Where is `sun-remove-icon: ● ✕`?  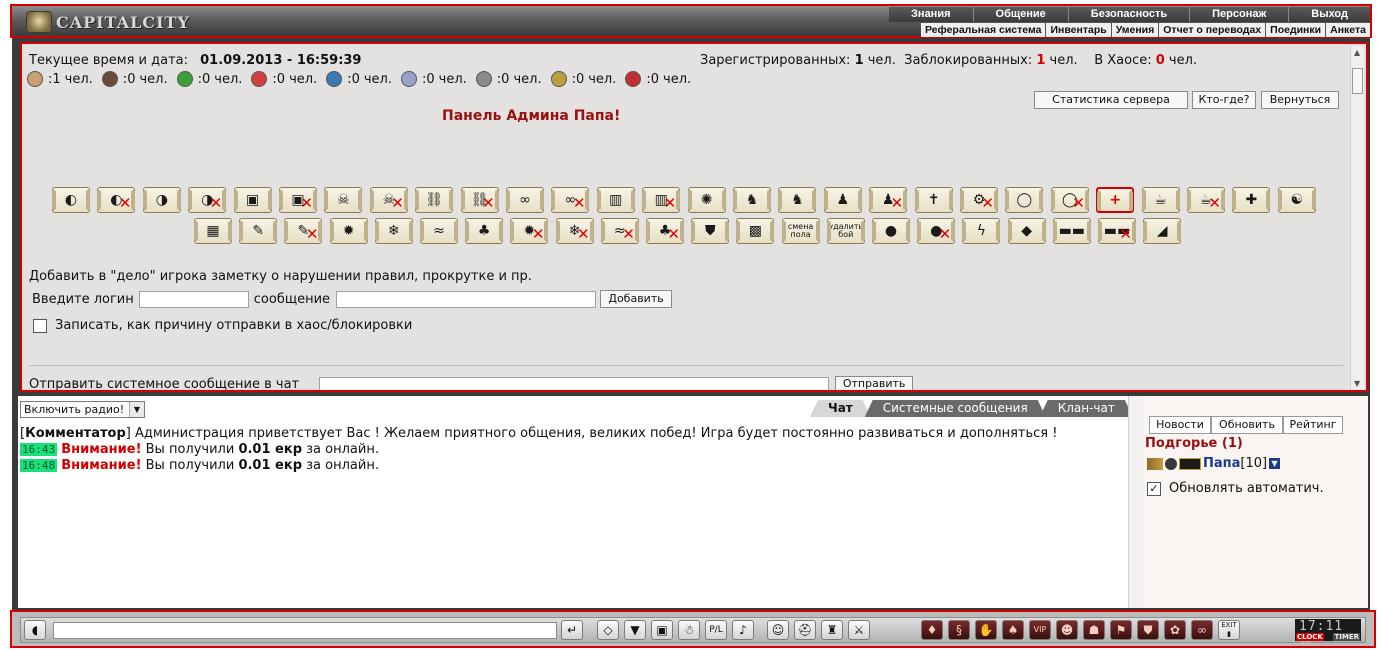
sun-remove-icon: ● ✕ is located at coordinates (936, 231).